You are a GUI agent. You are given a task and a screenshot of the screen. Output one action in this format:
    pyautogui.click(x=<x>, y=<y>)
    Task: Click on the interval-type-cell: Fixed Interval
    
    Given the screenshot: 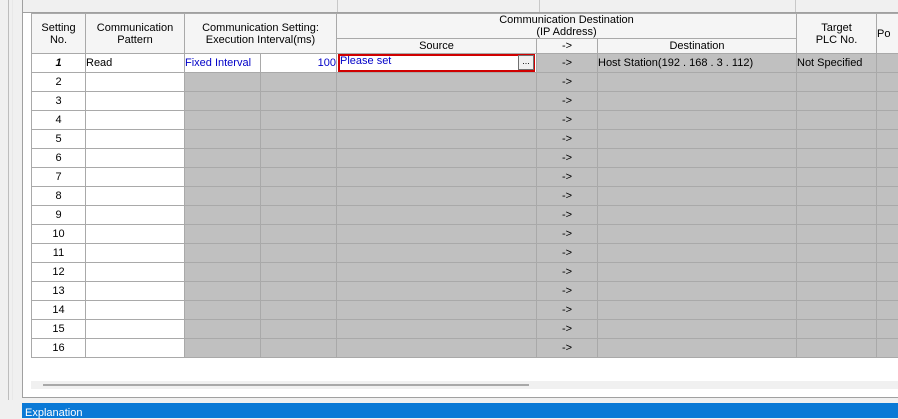 What is the action you would take?
    pyautogui.click(x=223, y=63)
    